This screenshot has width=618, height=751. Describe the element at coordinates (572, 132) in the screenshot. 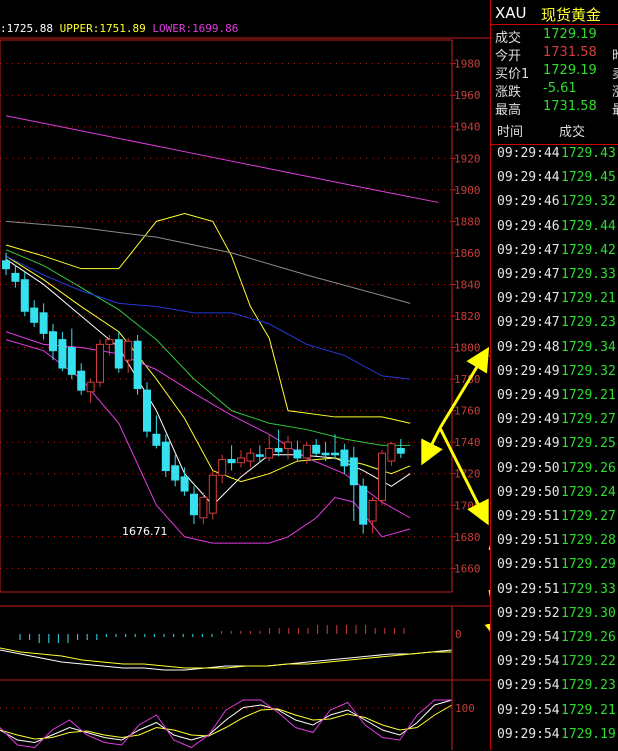

I see `header-price: 成交` at that location.